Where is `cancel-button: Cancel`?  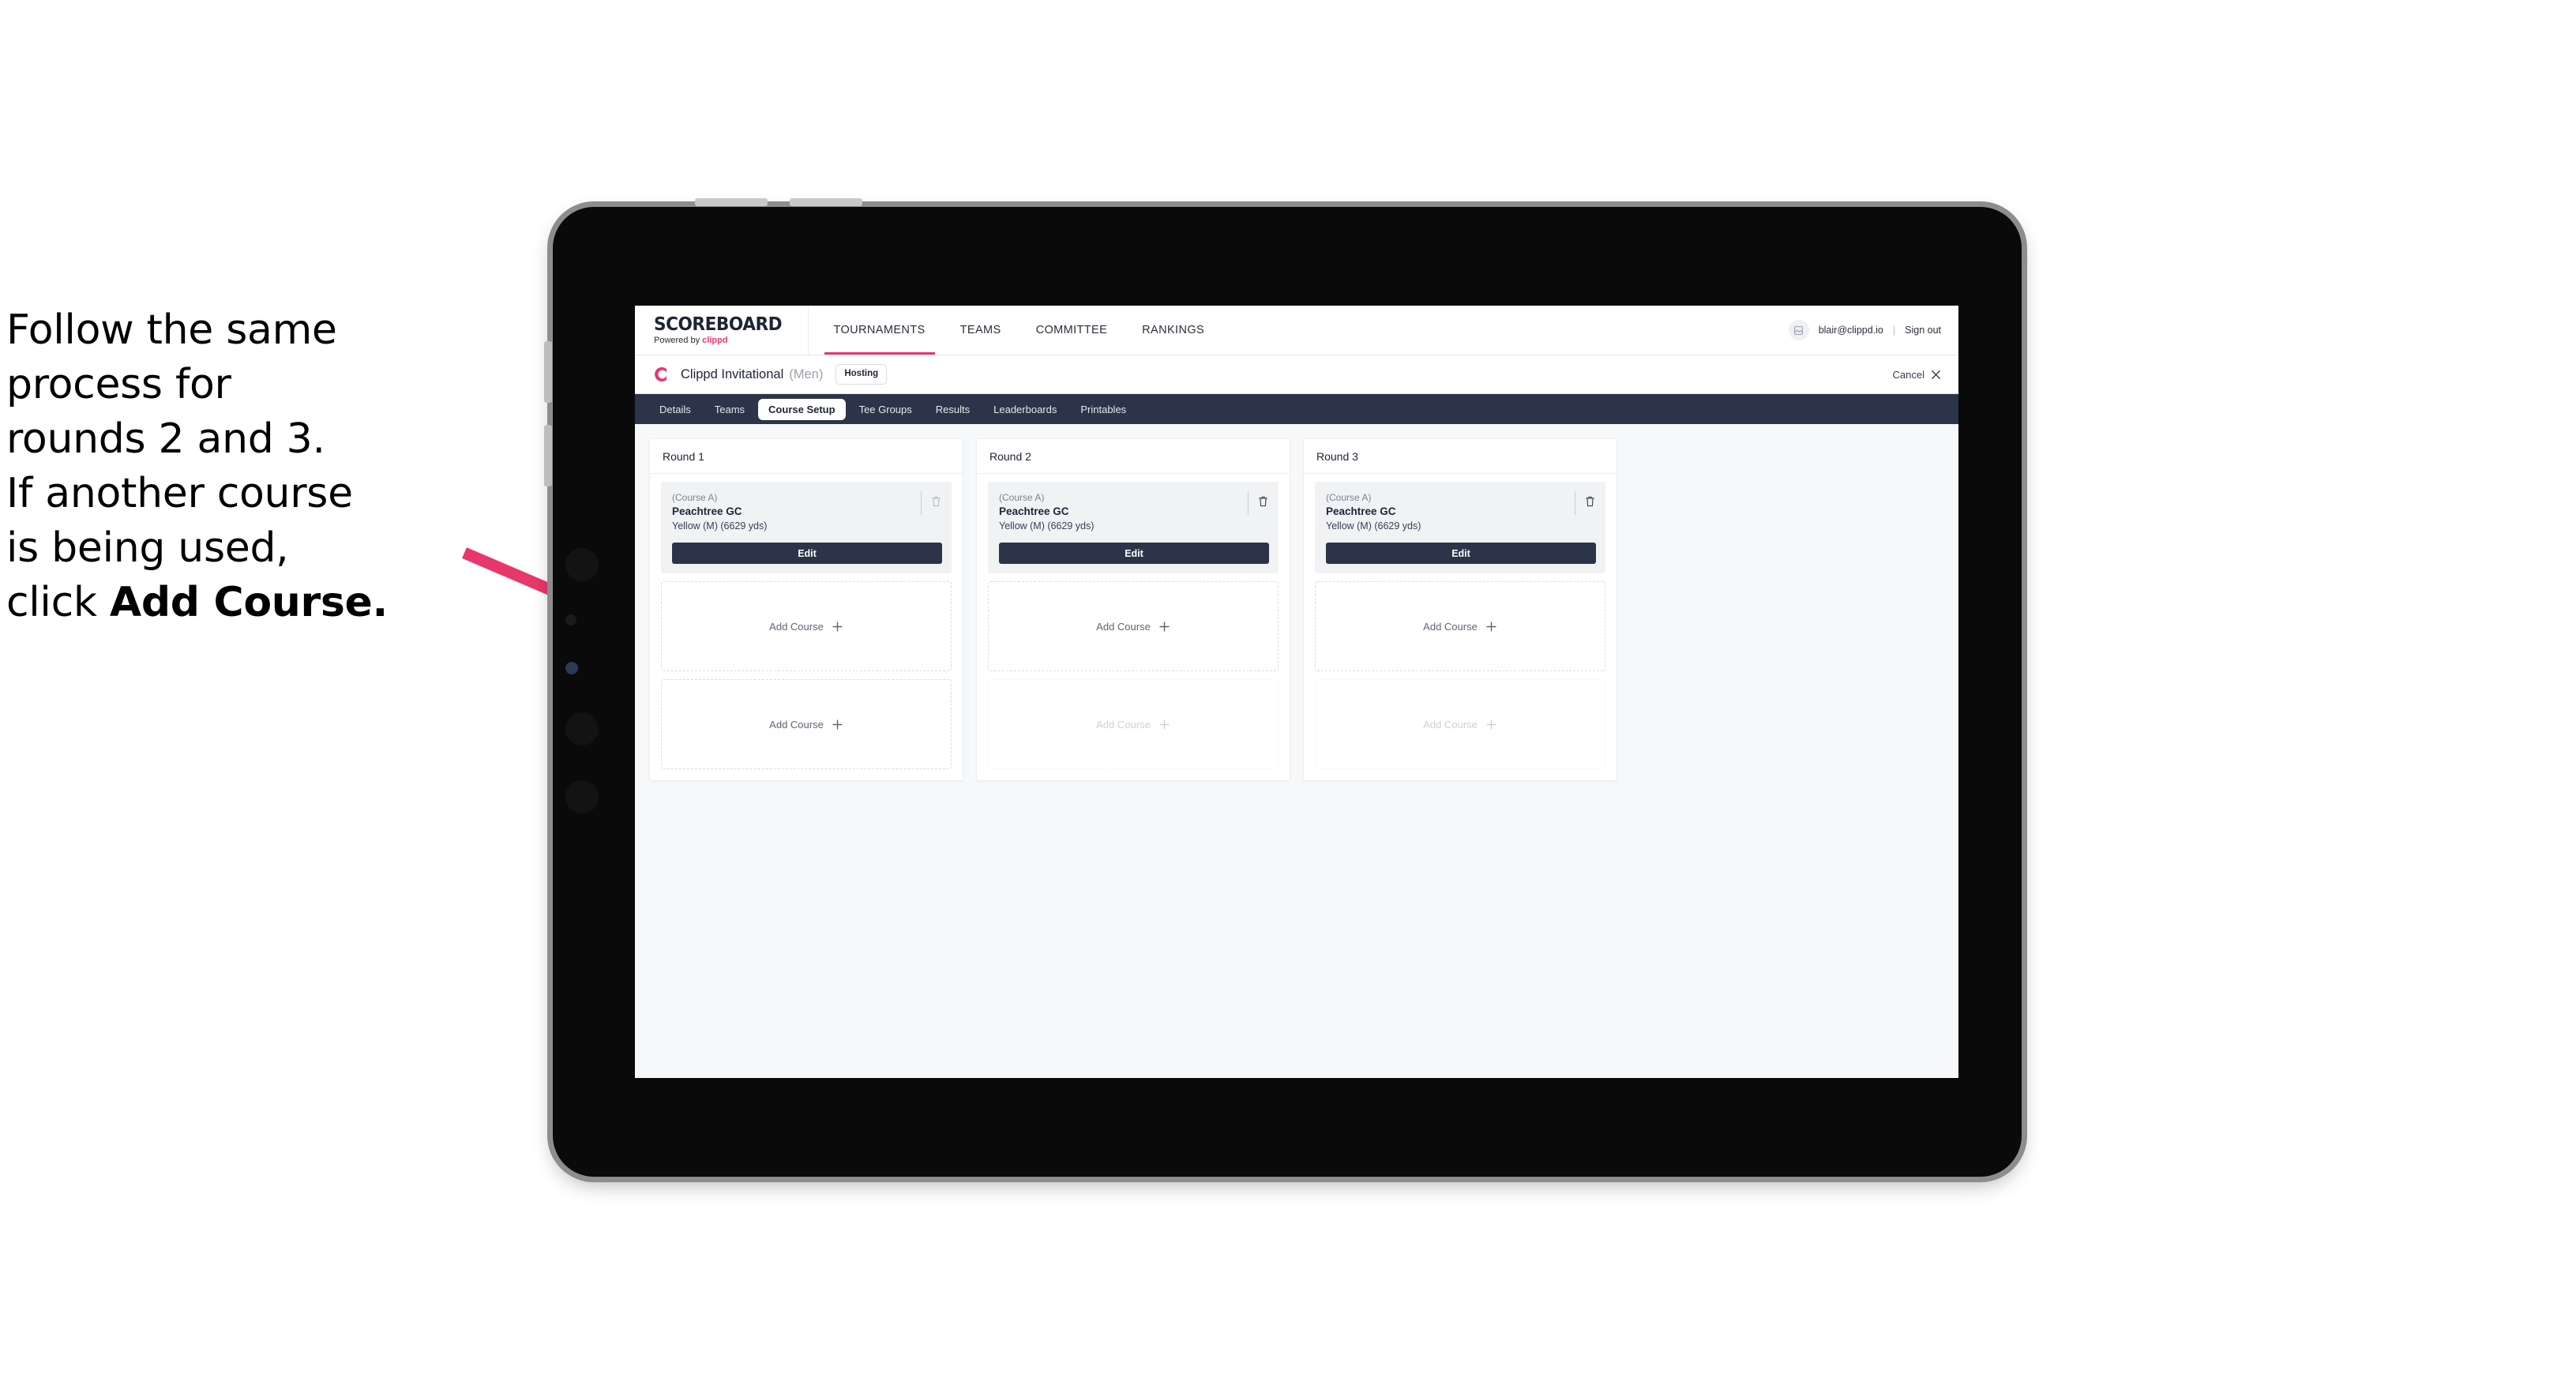
cancel-button: Cancel is located at coordinates (1917, 375).